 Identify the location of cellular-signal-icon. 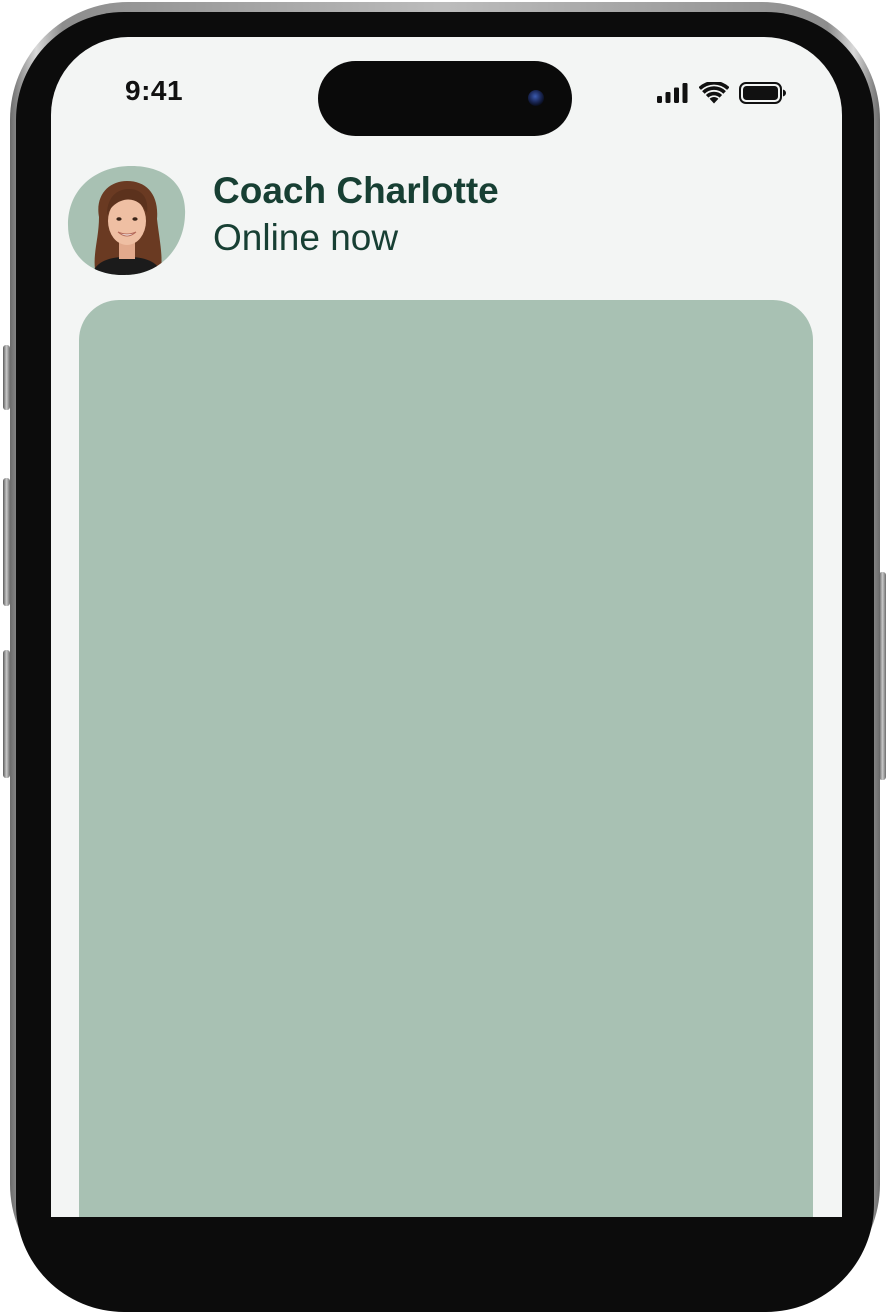
(673, 93).